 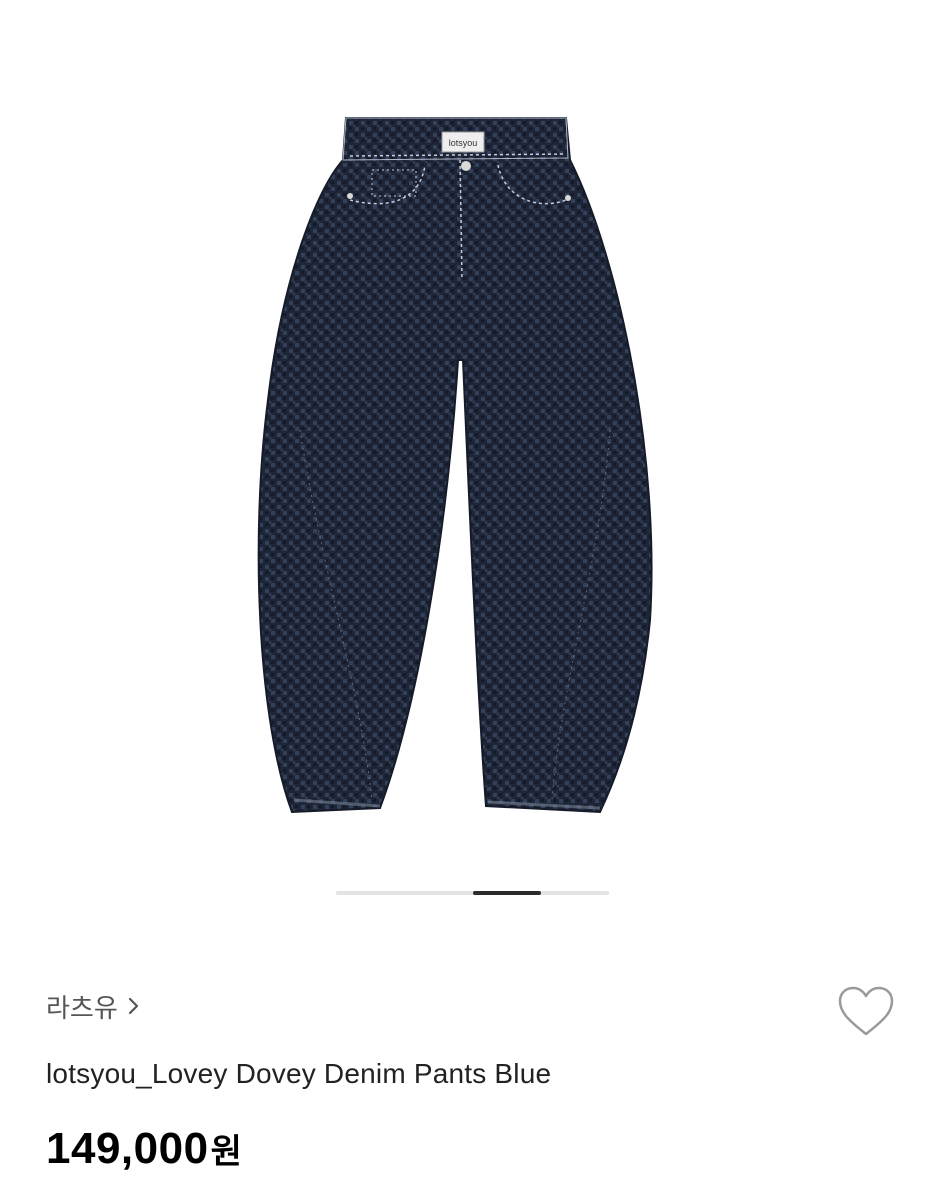 I want to click on product-name: lotsyou_Lovey Dovey Denim Pants Blue, so click(x=299, y=1073).